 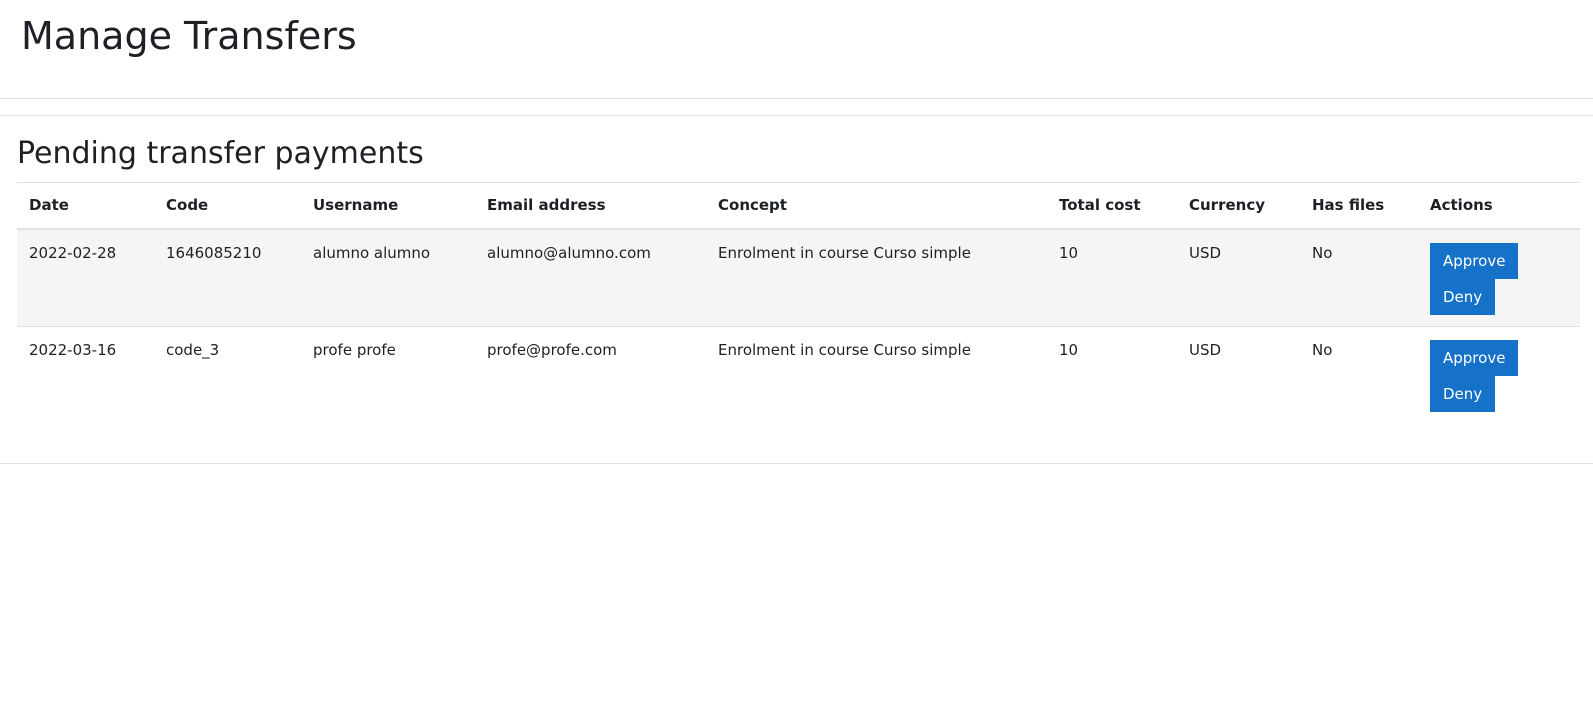 I want to click on column-header-date: Date, so click(x=85, y=206).